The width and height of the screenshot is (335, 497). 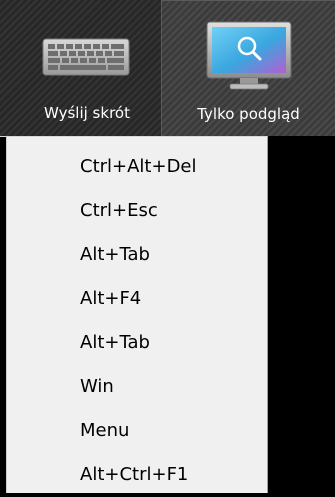 I want to click on send-shortcut-label: Wyślij skrót, so click(x=87, y=113).